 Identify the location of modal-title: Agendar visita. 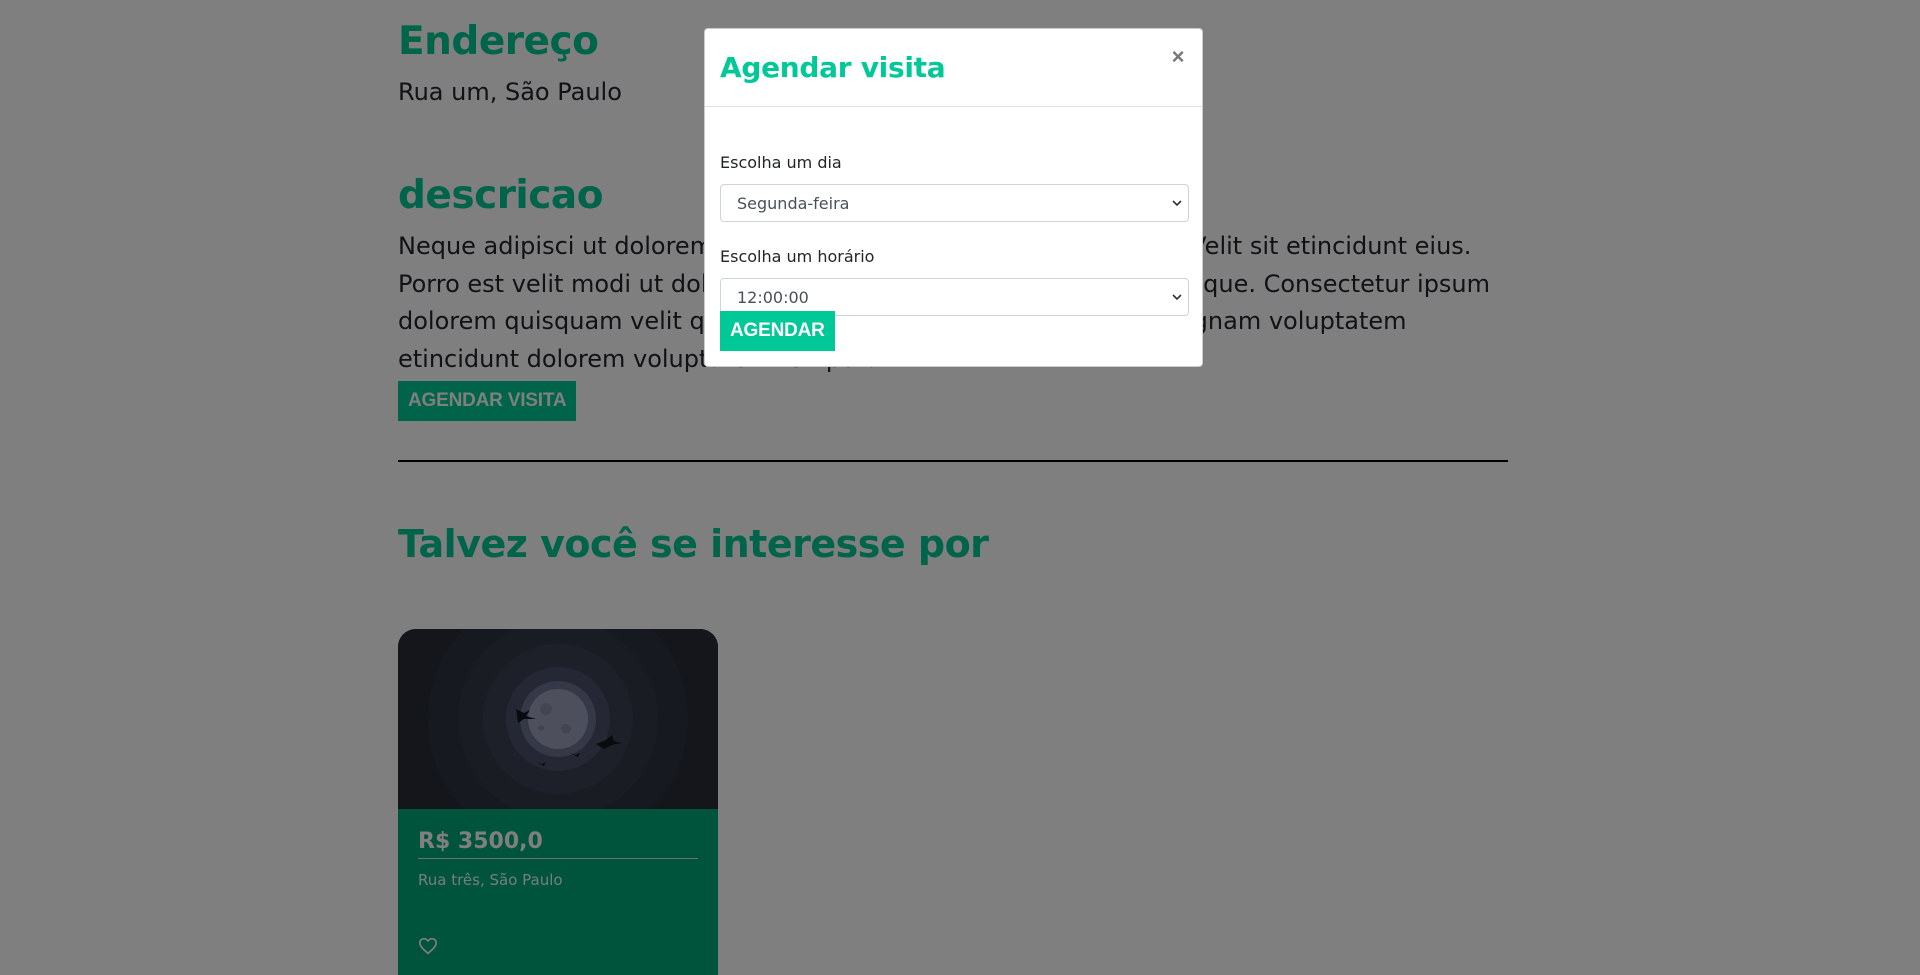
(833, 67).